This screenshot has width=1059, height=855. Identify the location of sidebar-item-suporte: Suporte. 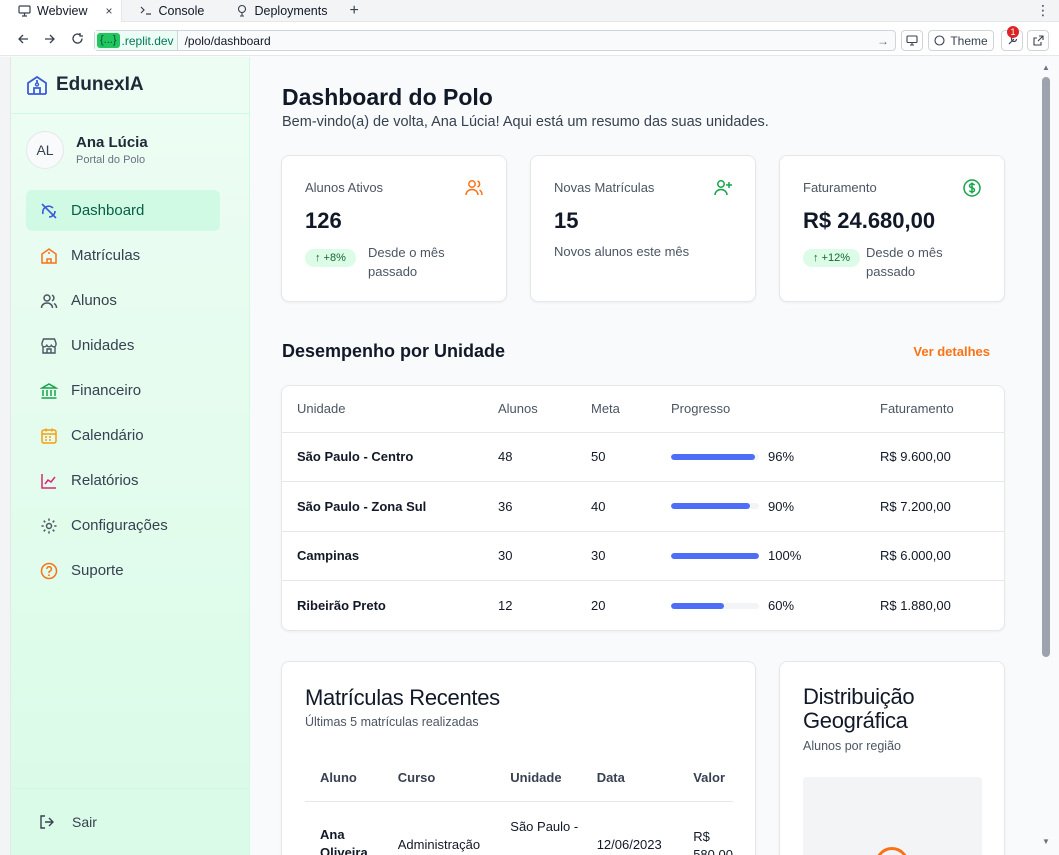
(123, 570).